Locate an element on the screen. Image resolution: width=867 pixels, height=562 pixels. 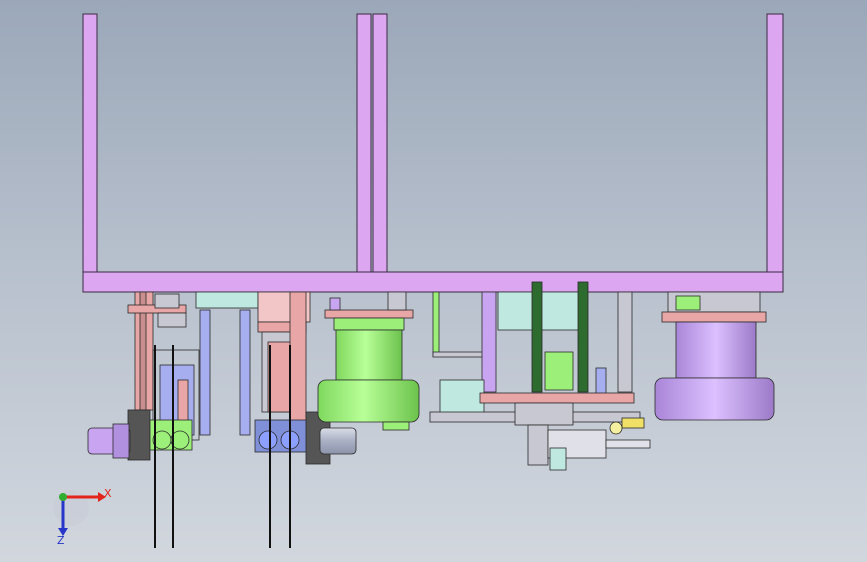
y-axis-dot is located at coordinates (63, 497).